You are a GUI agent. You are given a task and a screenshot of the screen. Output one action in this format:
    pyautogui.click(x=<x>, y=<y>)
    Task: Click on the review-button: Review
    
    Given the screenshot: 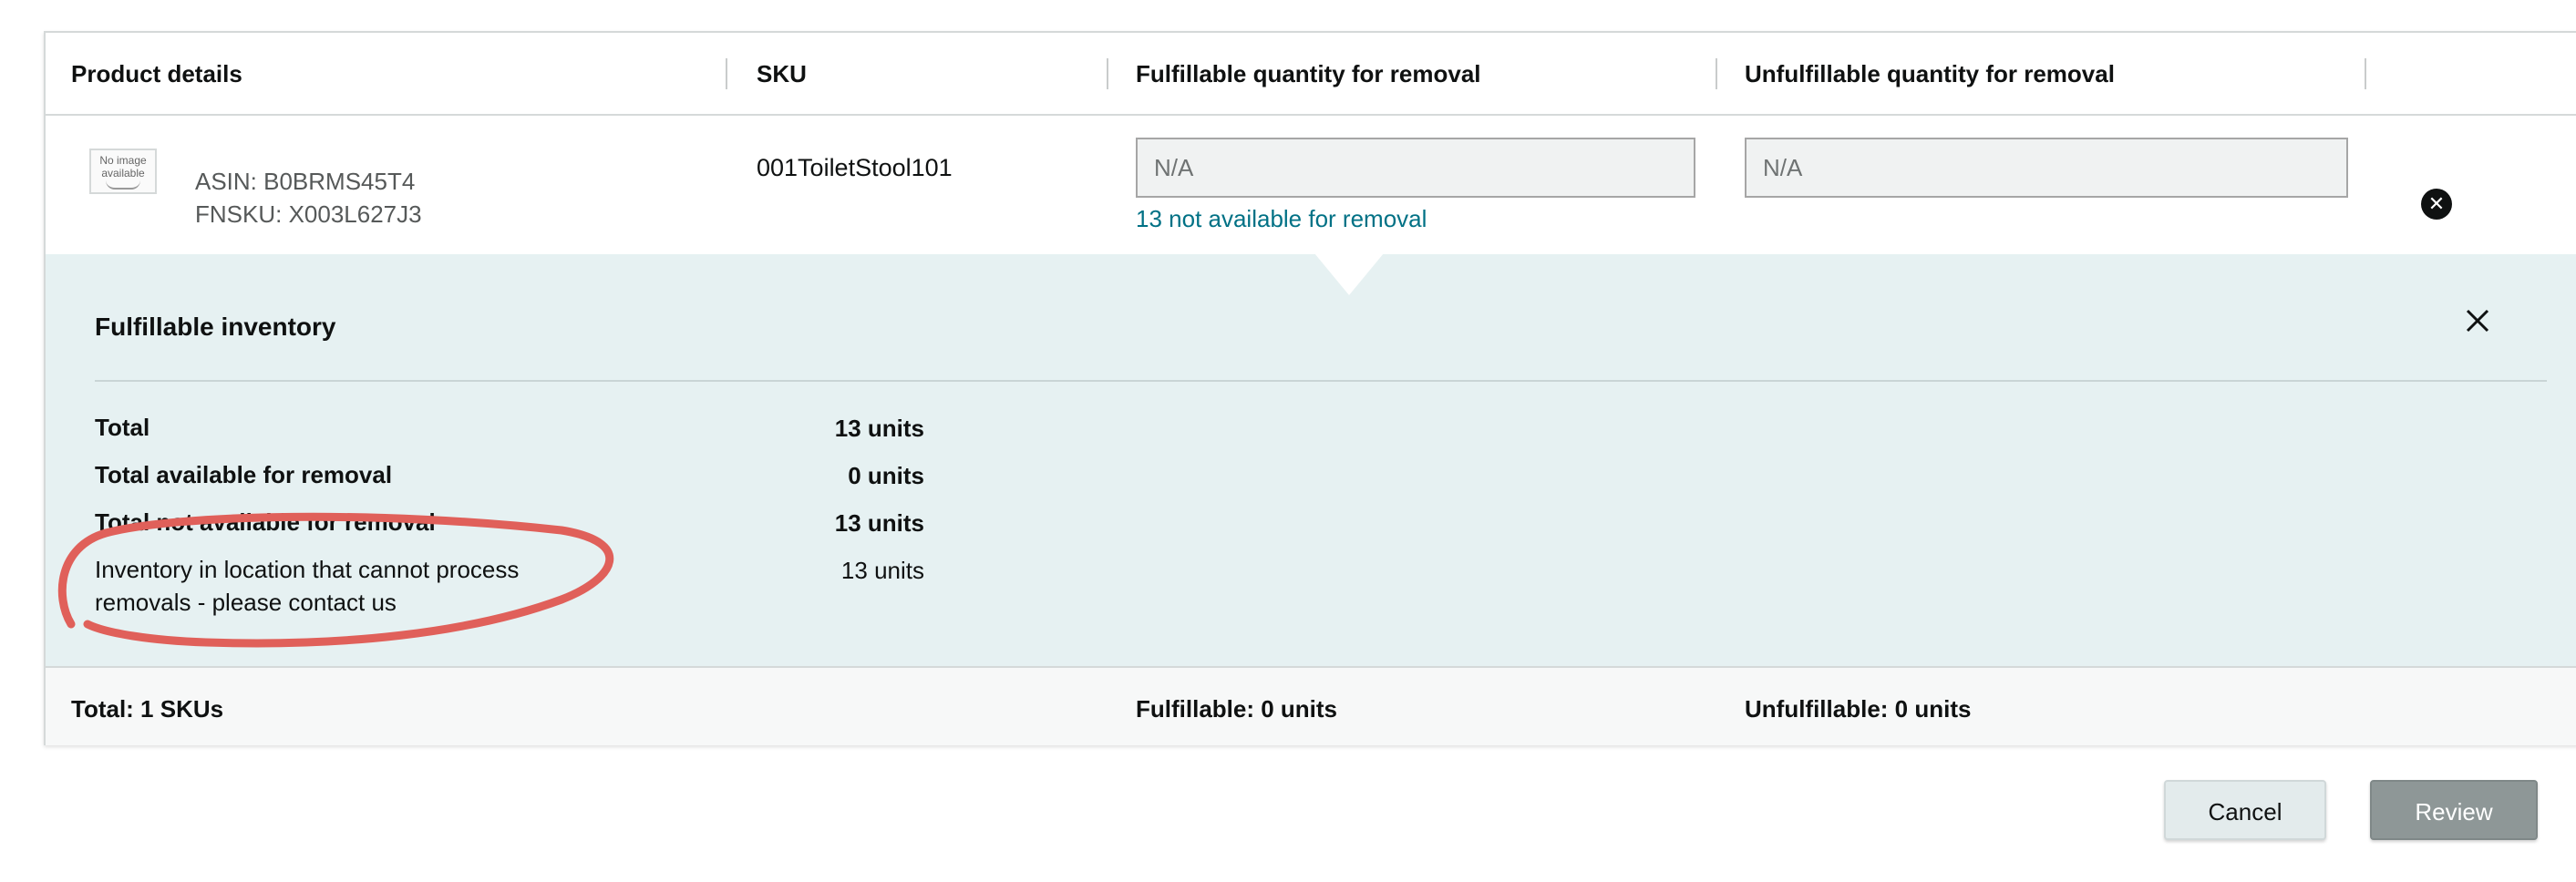 What is the action you would take?
    pyautogui.click(x=2454, y=810)
    